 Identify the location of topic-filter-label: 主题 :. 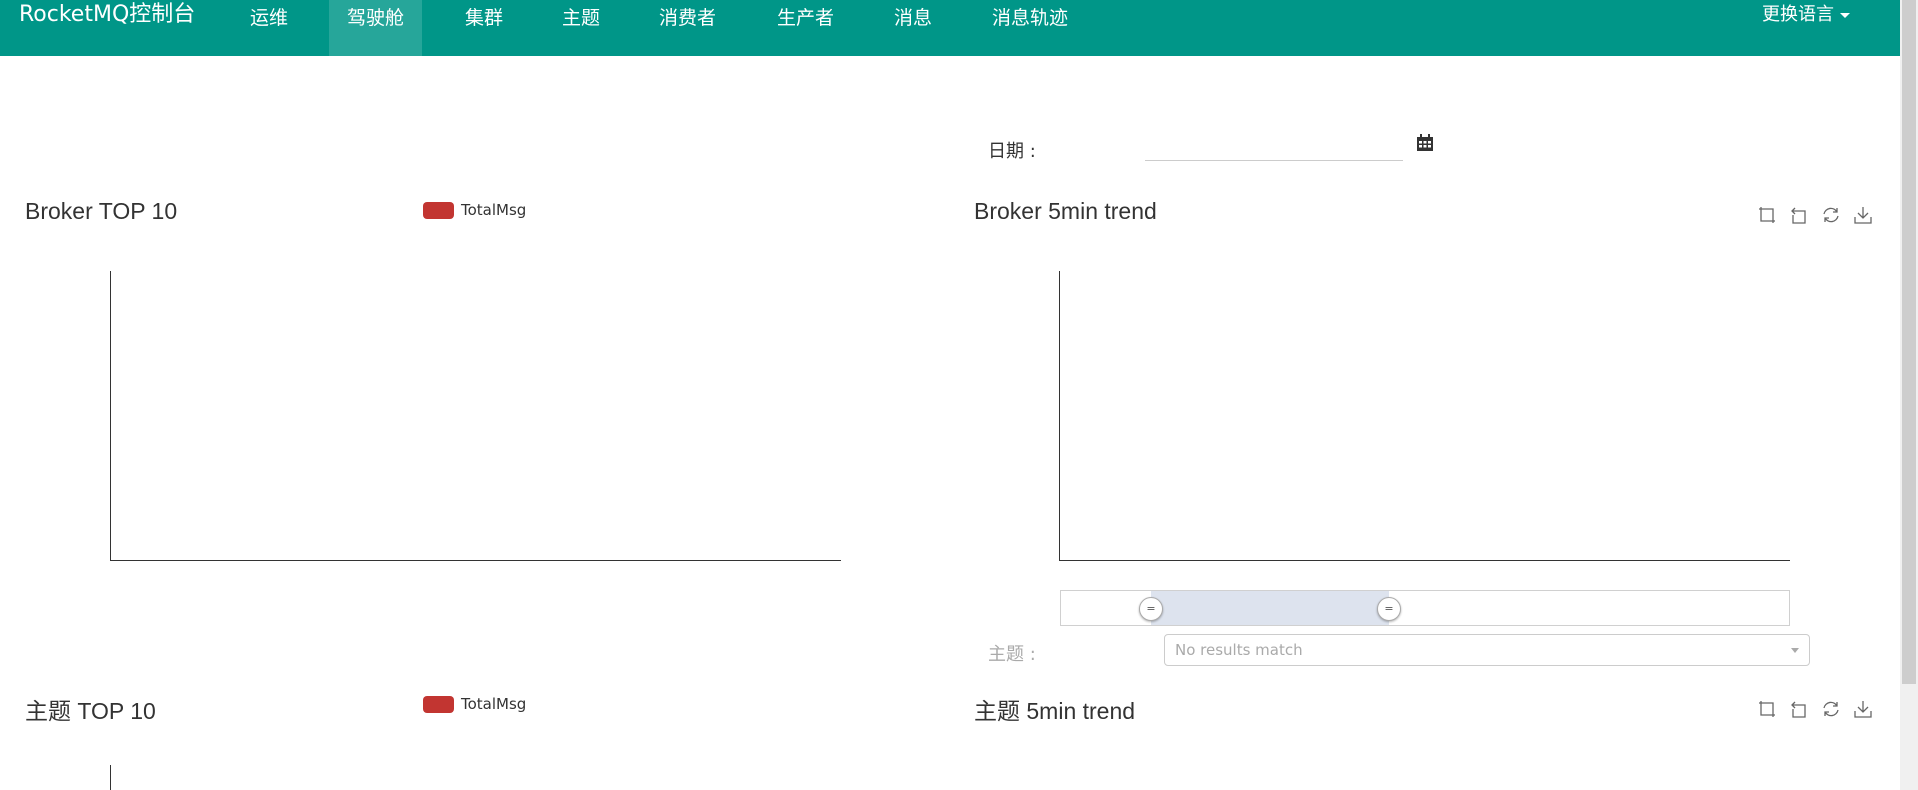
(1012, 654).